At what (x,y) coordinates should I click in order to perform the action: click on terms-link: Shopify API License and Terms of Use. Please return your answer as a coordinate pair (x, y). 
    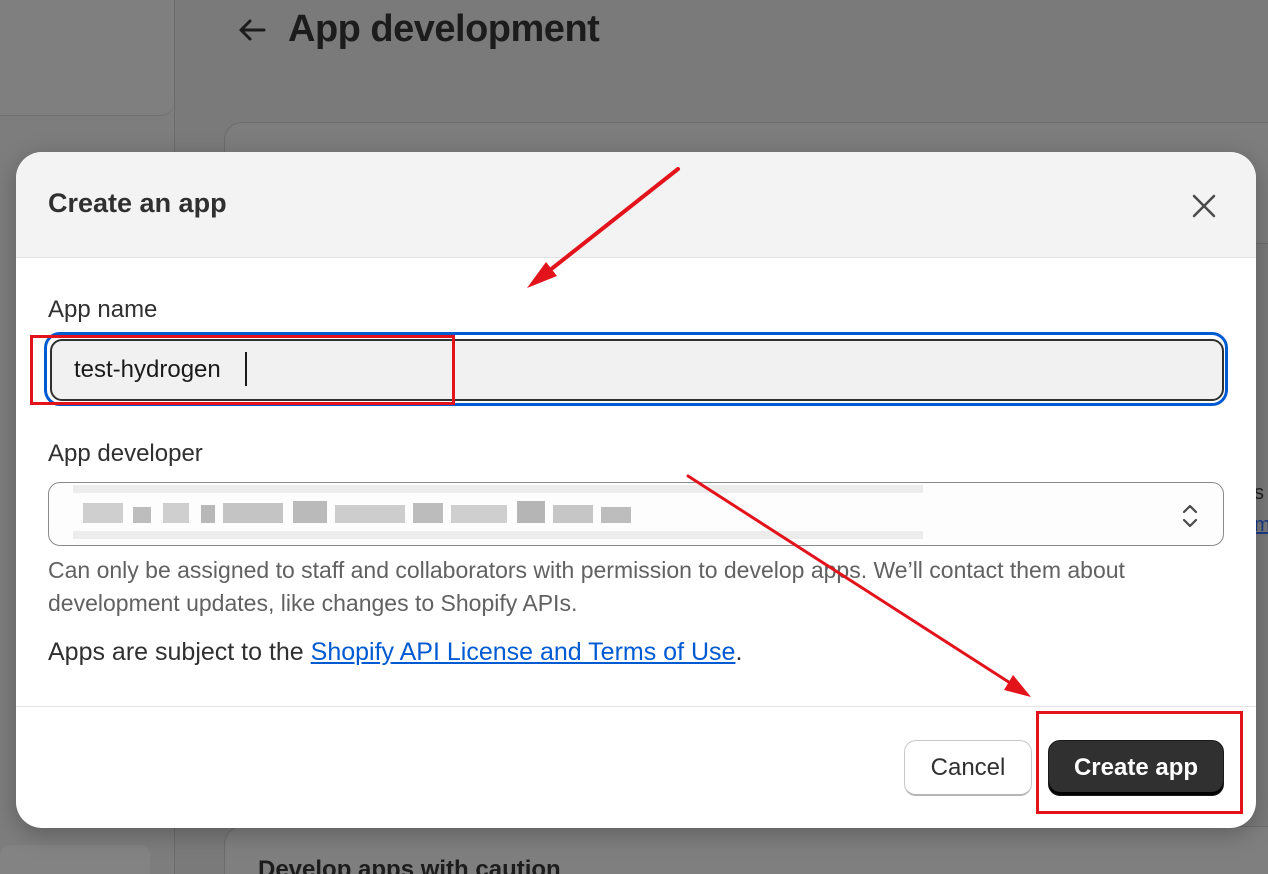
    Looking at the image, I should click on (523, 652).